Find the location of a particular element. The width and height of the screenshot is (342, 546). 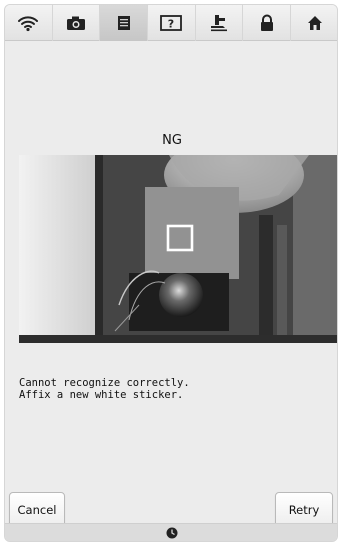

home-button is located at coordinates (314, 23).